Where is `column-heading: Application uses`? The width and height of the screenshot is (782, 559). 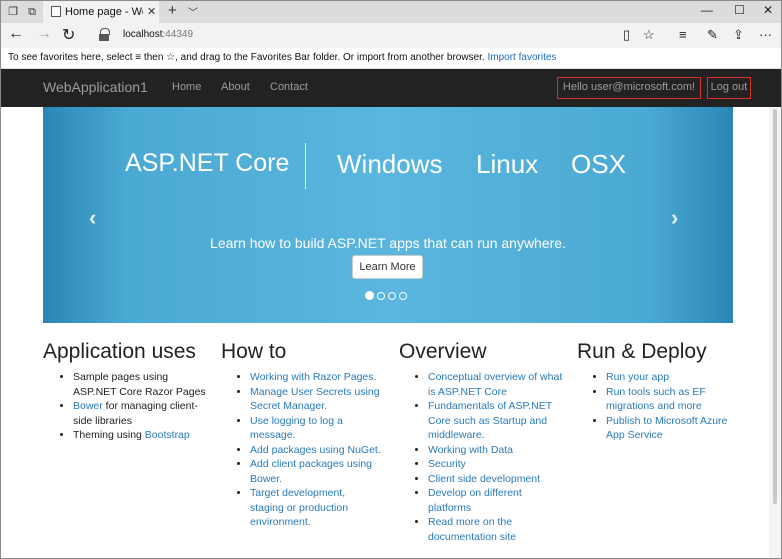 column-heading: Application uses is located at coordinates (119, 351).